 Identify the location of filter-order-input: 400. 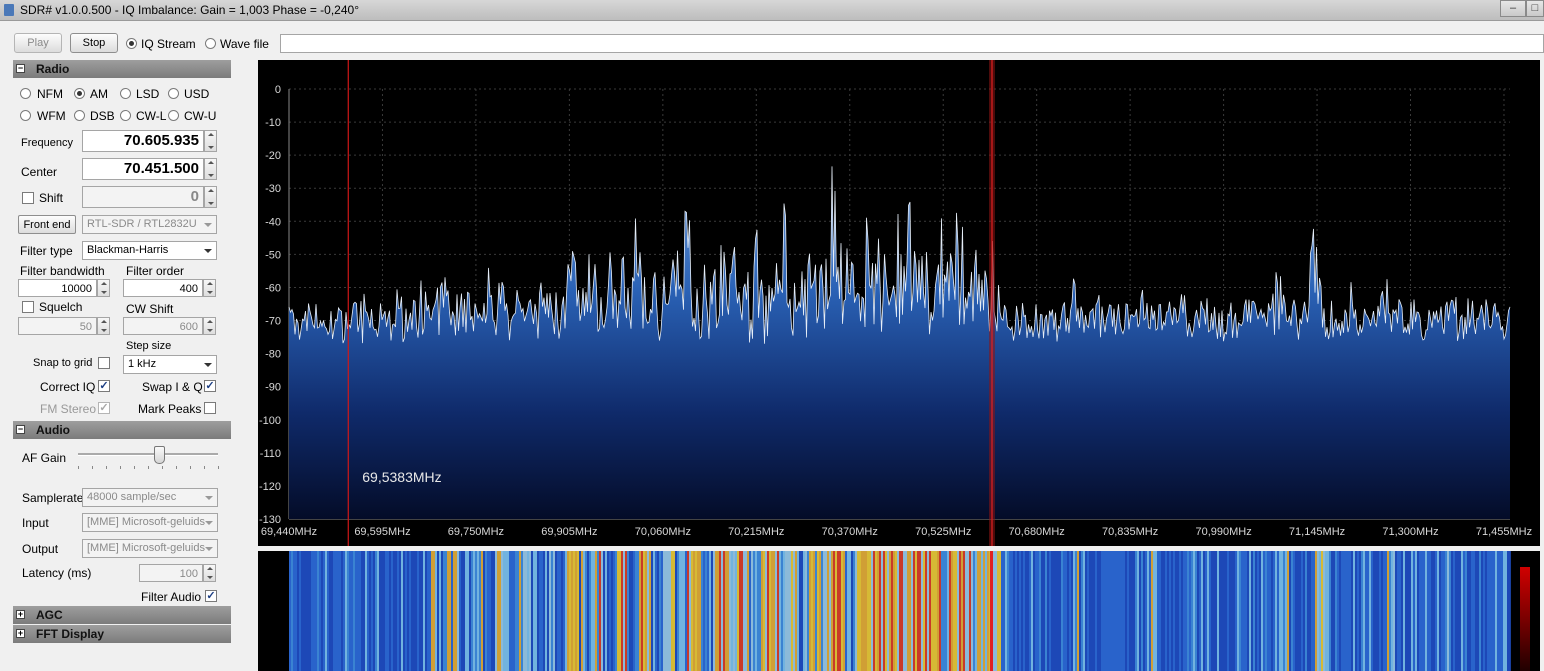
(163, 288).